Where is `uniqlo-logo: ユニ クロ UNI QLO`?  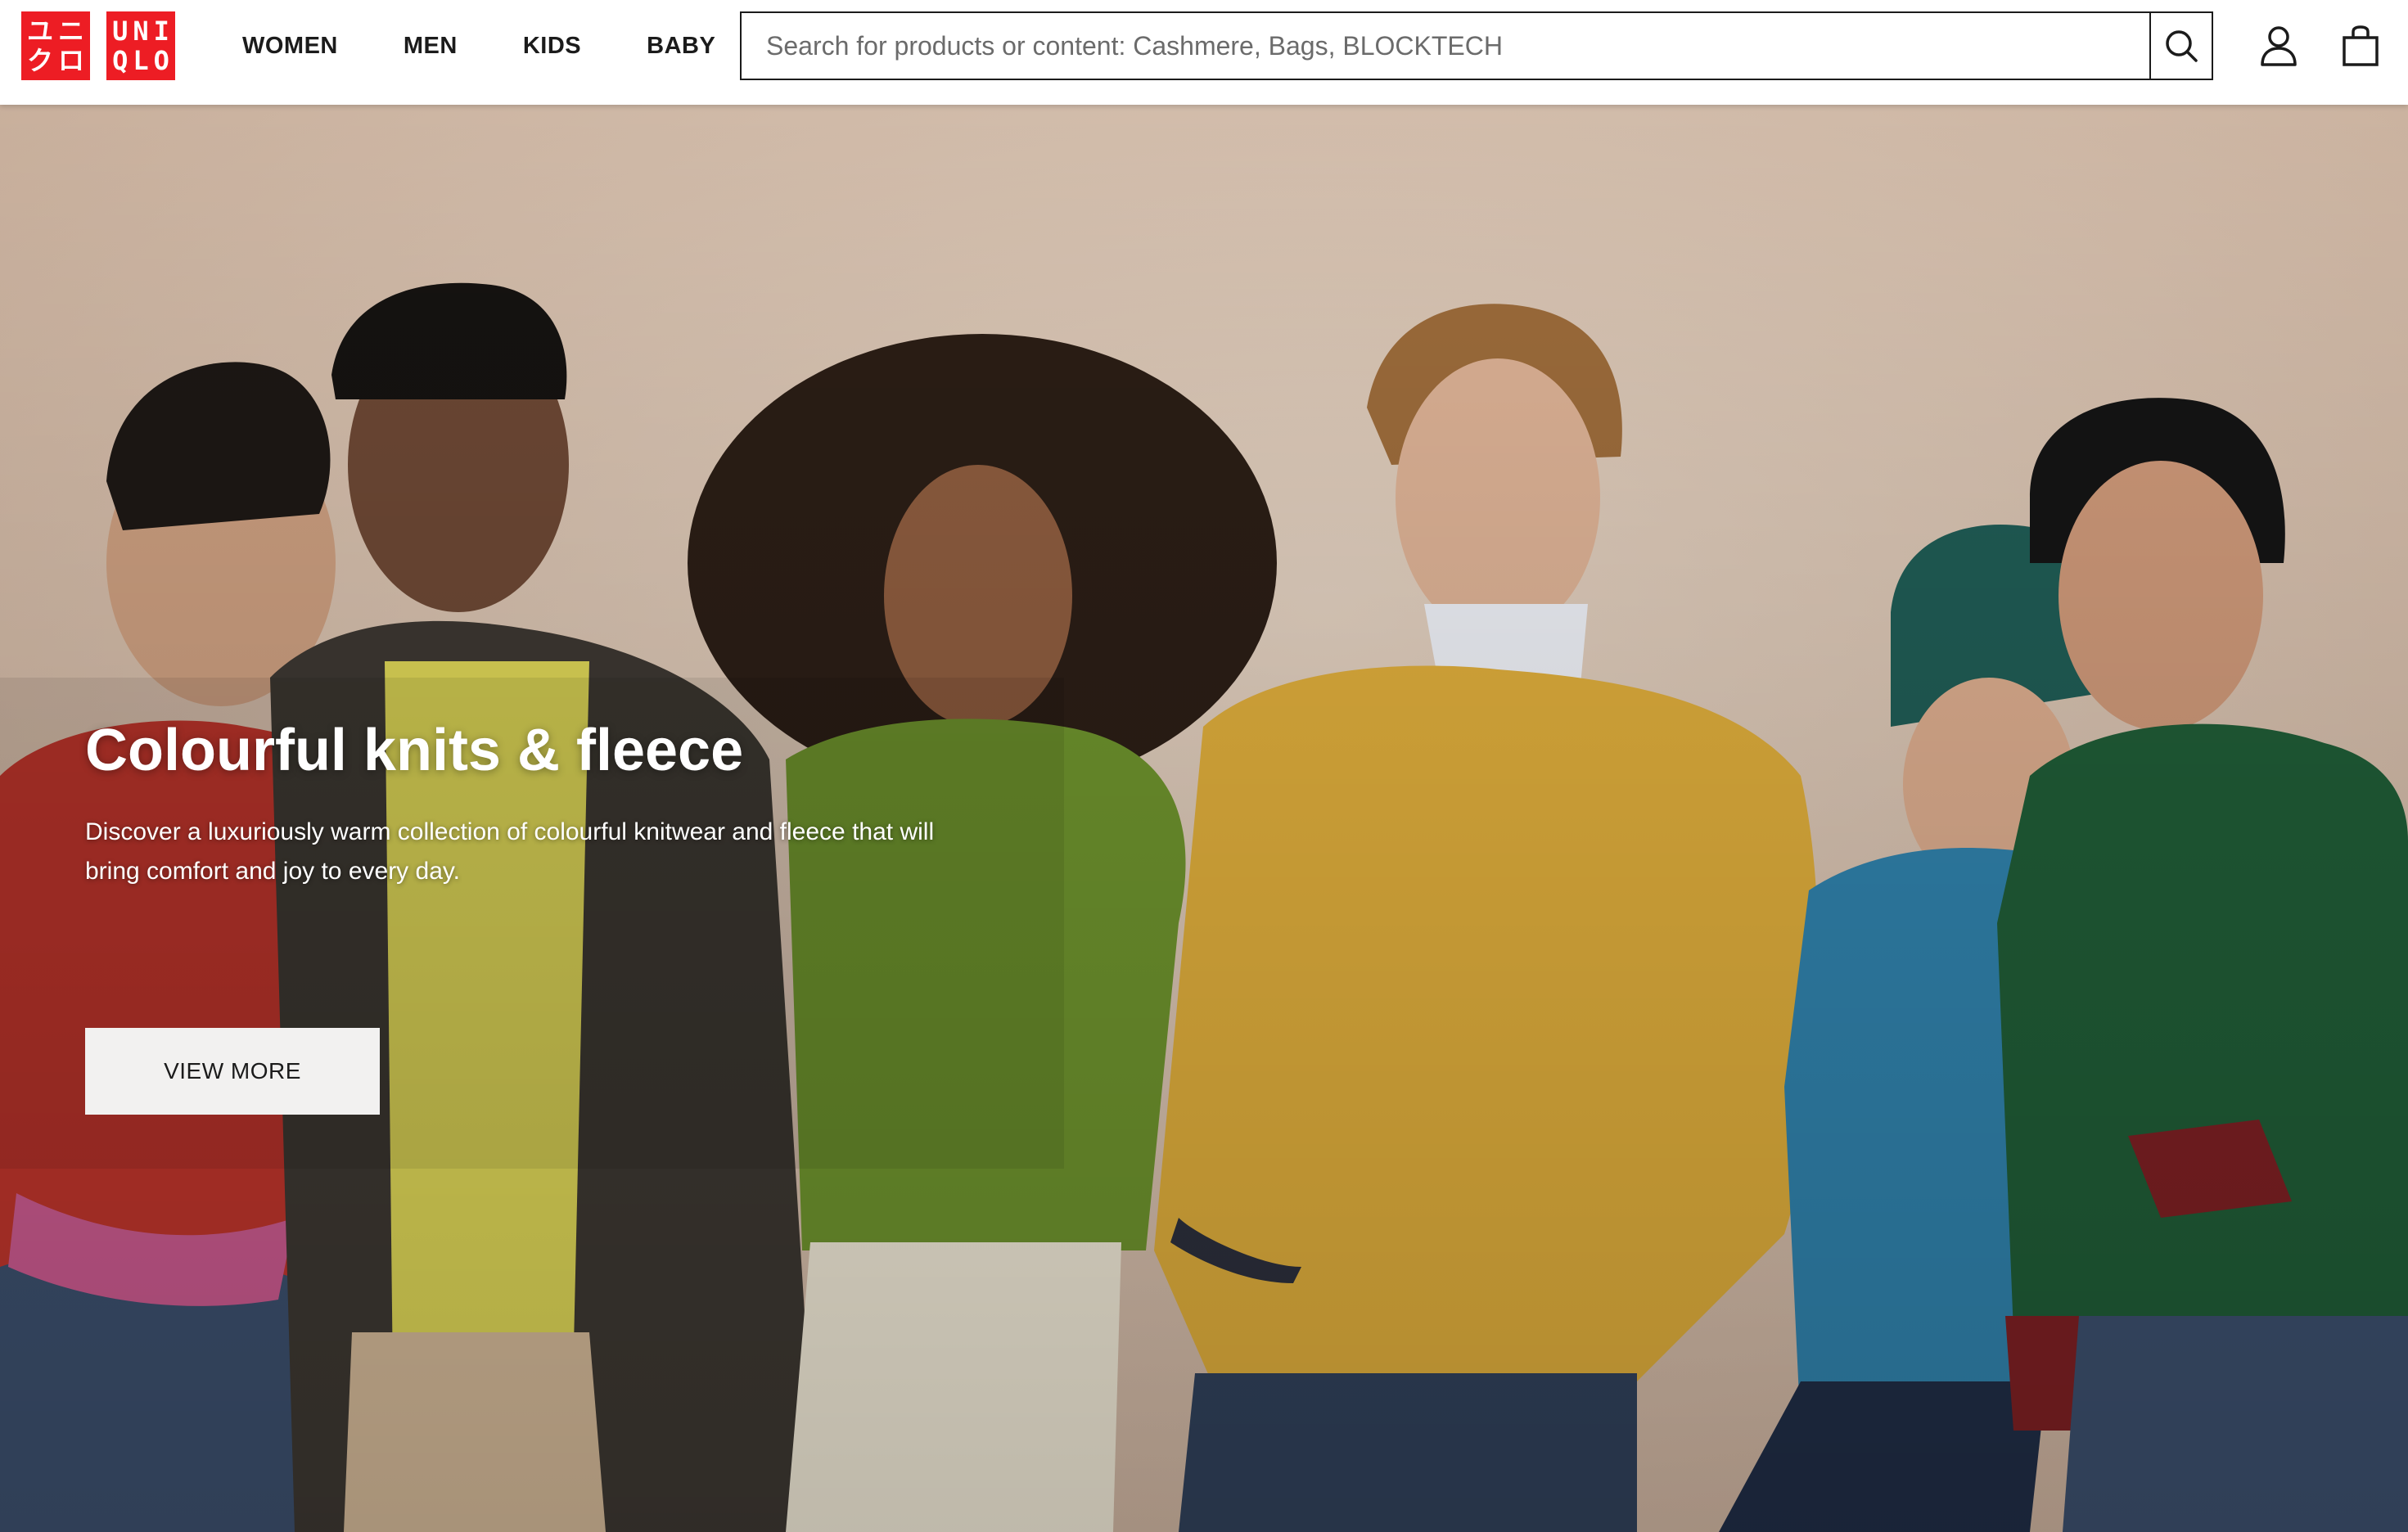
uniqlo-logo: ユニ クロ UNI QLO is located at coordinates (98, 45).